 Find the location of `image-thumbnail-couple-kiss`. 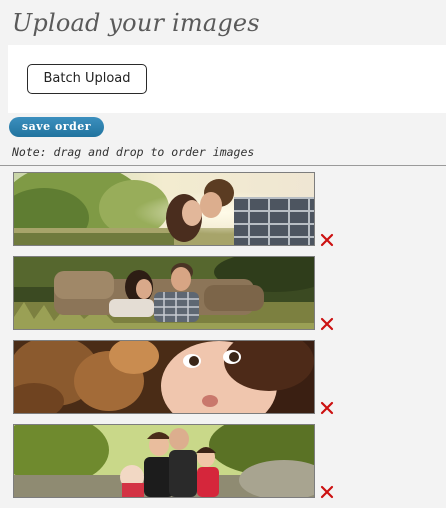

image-thumbnail-couple-kiss is located at coordinates (164, 209).